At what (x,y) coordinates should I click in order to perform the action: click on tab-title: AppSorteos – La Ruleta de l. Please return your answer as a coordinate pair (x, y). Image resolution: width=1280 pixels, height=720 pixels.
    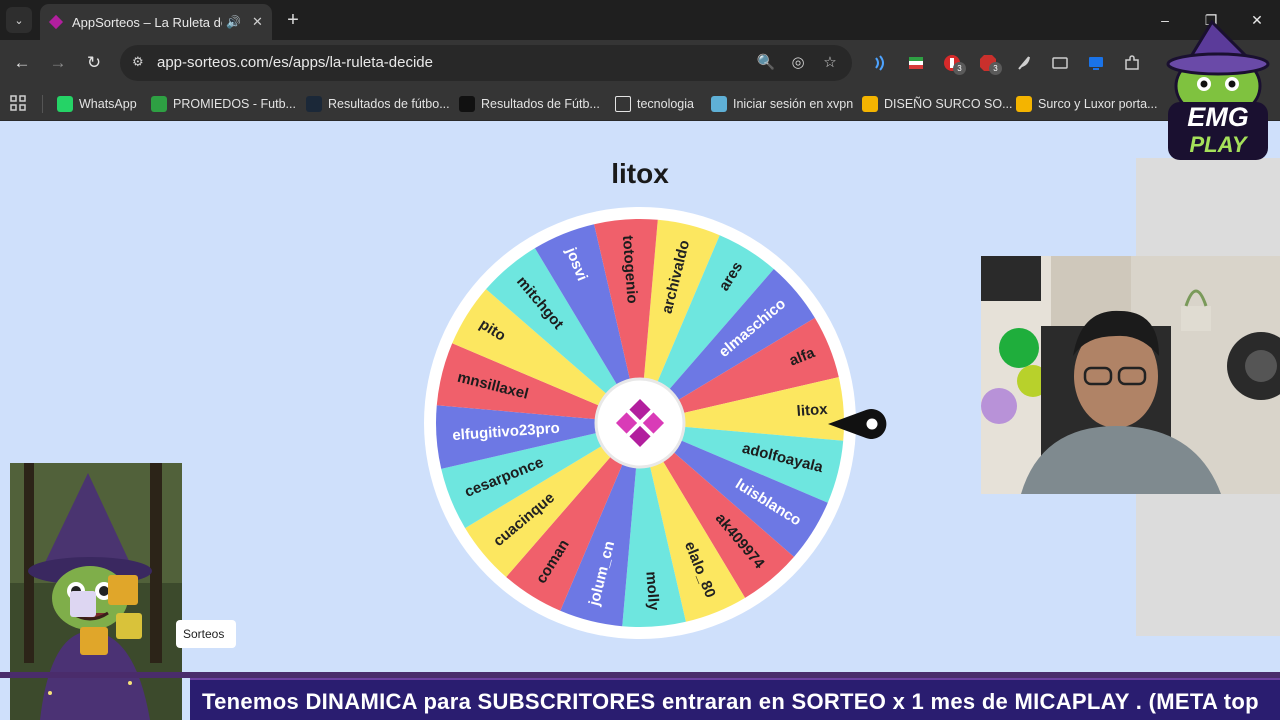
    Looking at the image, I should click on (147, 22).